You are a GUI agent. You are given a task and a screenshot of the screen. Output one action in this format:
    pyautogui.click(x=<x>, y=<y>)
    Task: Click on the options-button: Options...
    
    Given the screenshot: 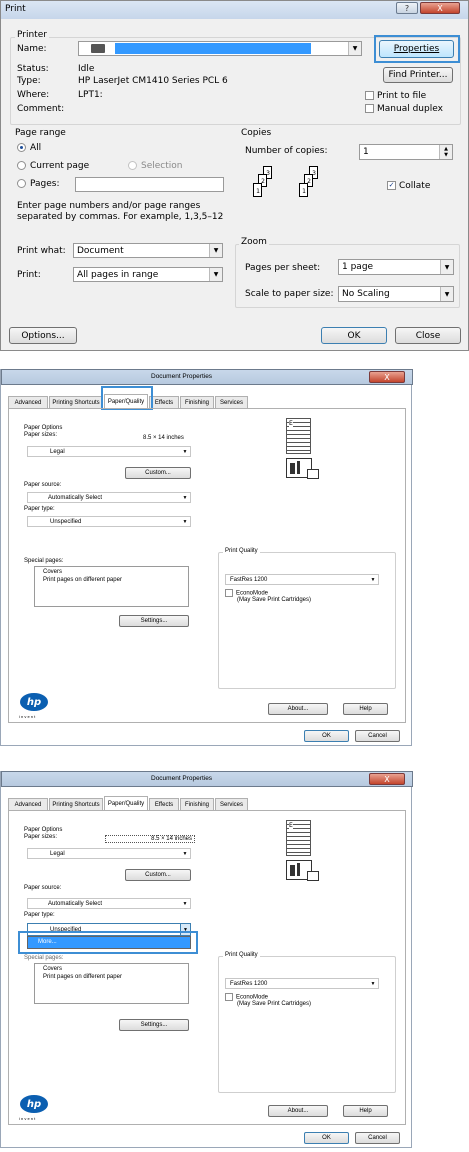 What is the action you would take?
    pyautogui.click(x=43, y=335)
    